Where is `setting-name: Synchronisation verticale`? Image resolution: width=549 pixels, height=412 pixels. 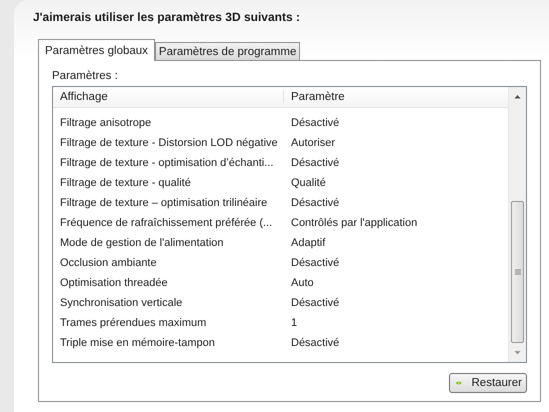
setting-name: Synchronisation verticale is located at coordinates (168, 303).